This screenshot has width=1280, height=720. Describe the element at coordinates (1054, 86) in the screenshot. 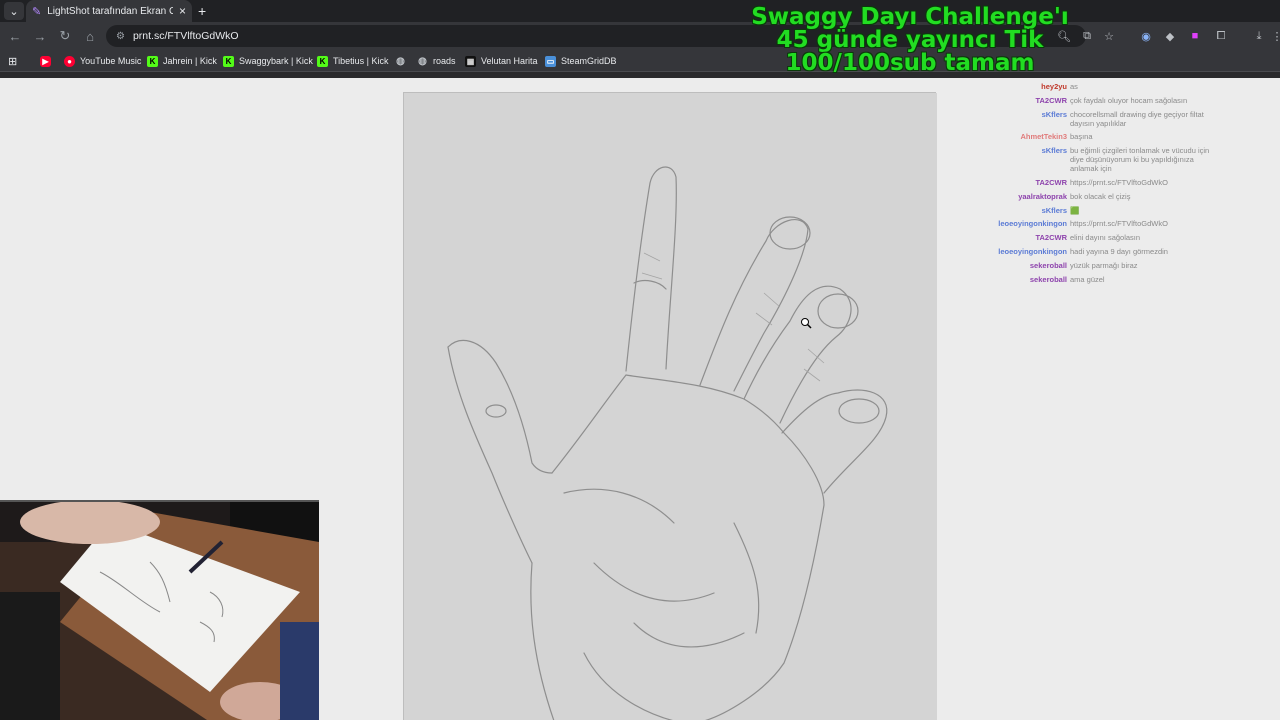

I see `chat-user: hey2yu` at that location.